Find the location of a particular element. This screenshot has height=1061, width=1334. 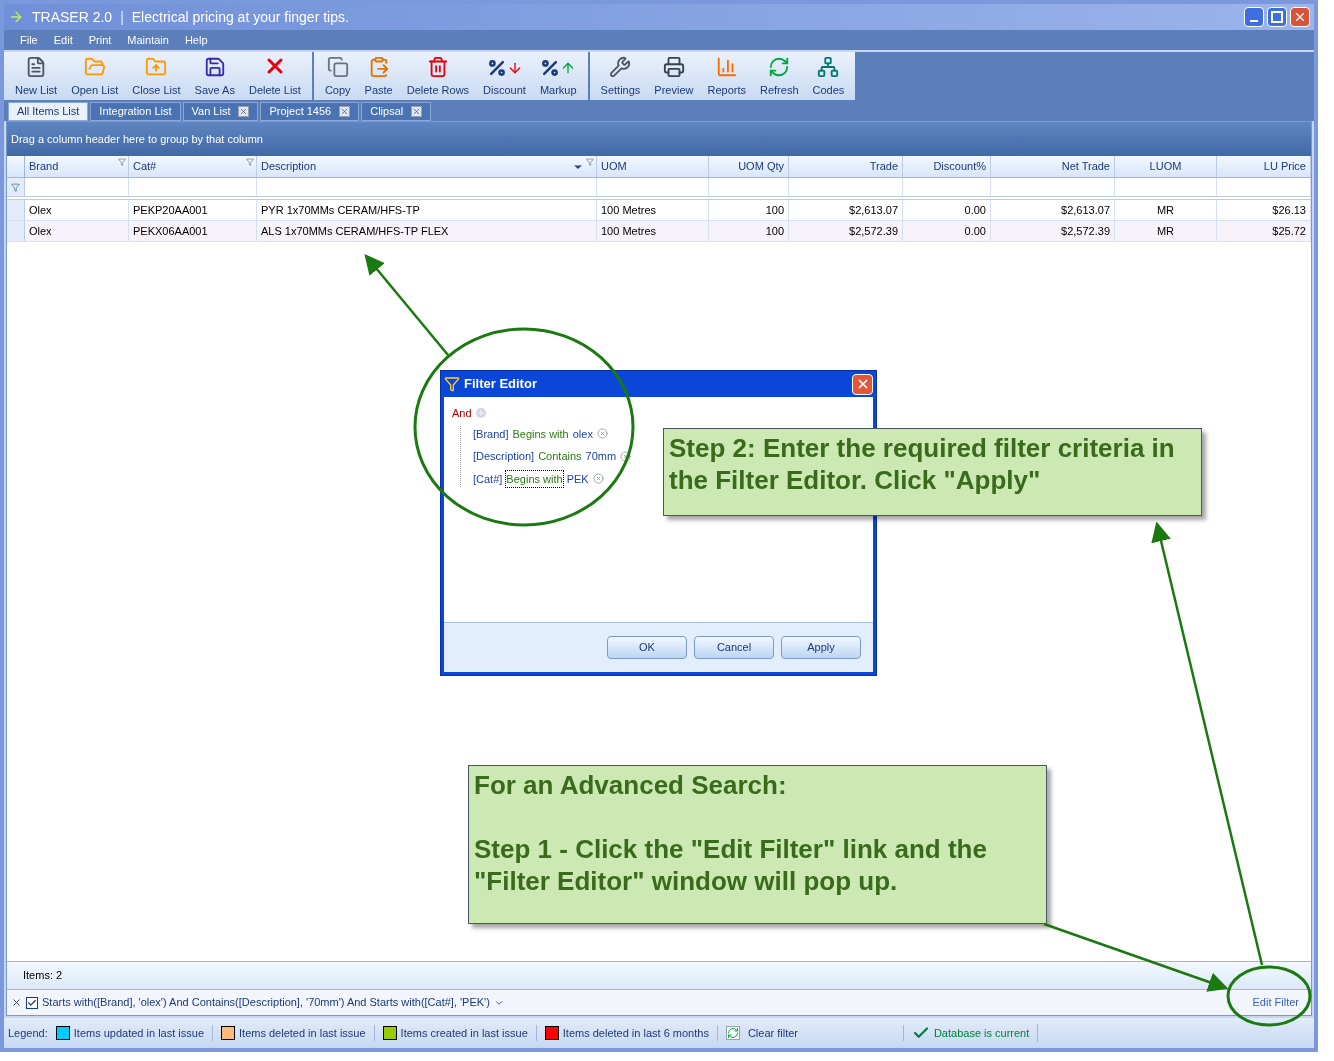

clear-filter-icon is located at coordinates (16, 1002).